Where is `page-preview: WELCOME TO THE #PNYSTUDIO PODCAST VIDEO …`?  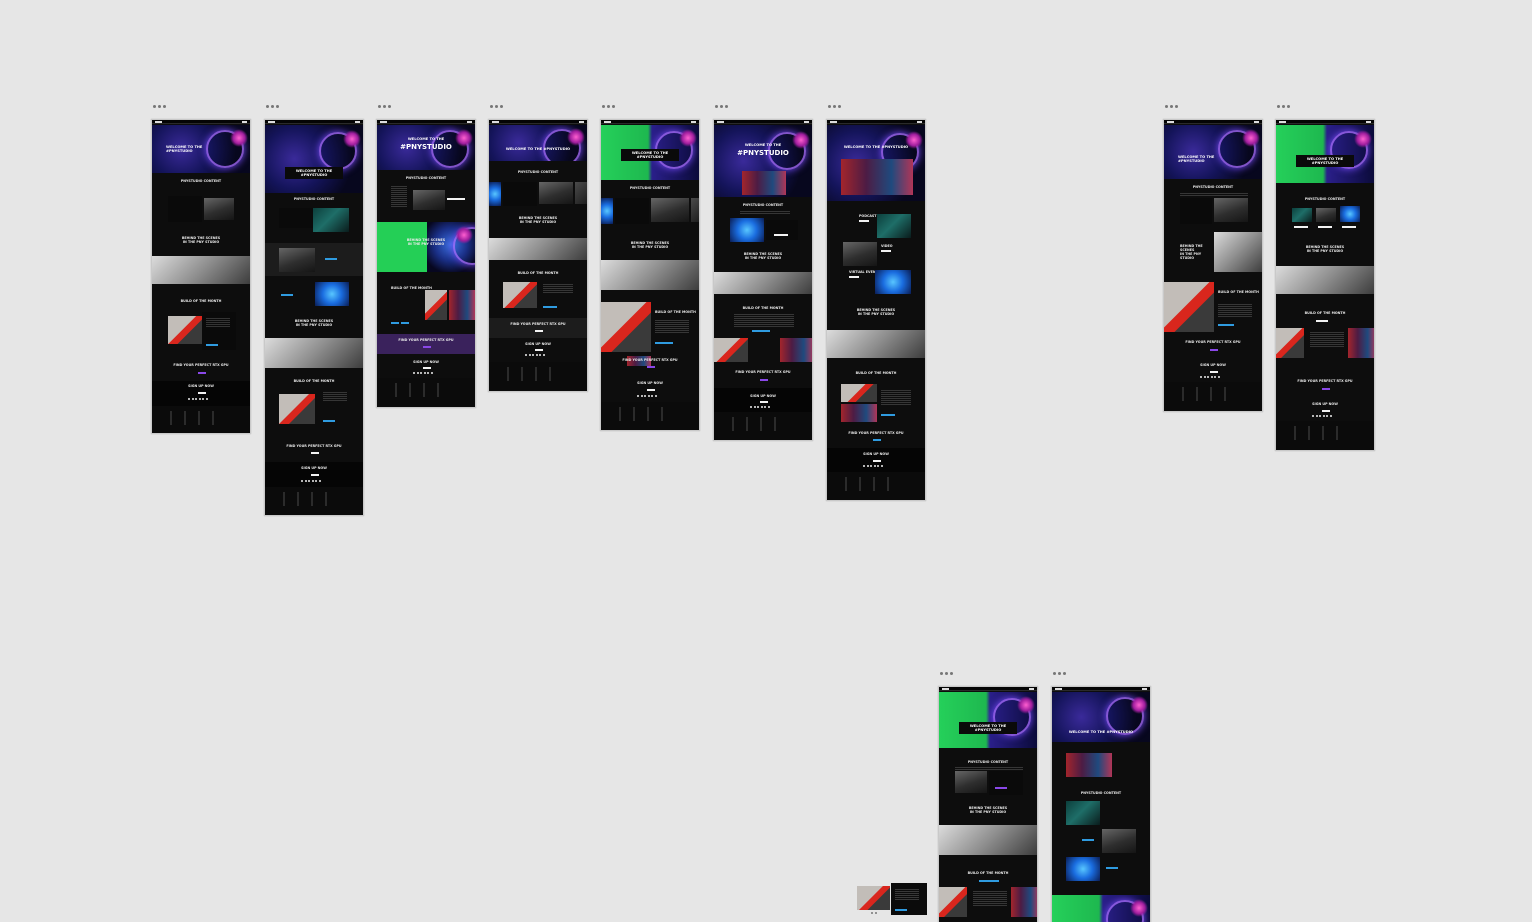
page-preview: WELCOME TO THE #PNYSTUDIO PODCAST VIDEO … is located at coordinates (876, 310).